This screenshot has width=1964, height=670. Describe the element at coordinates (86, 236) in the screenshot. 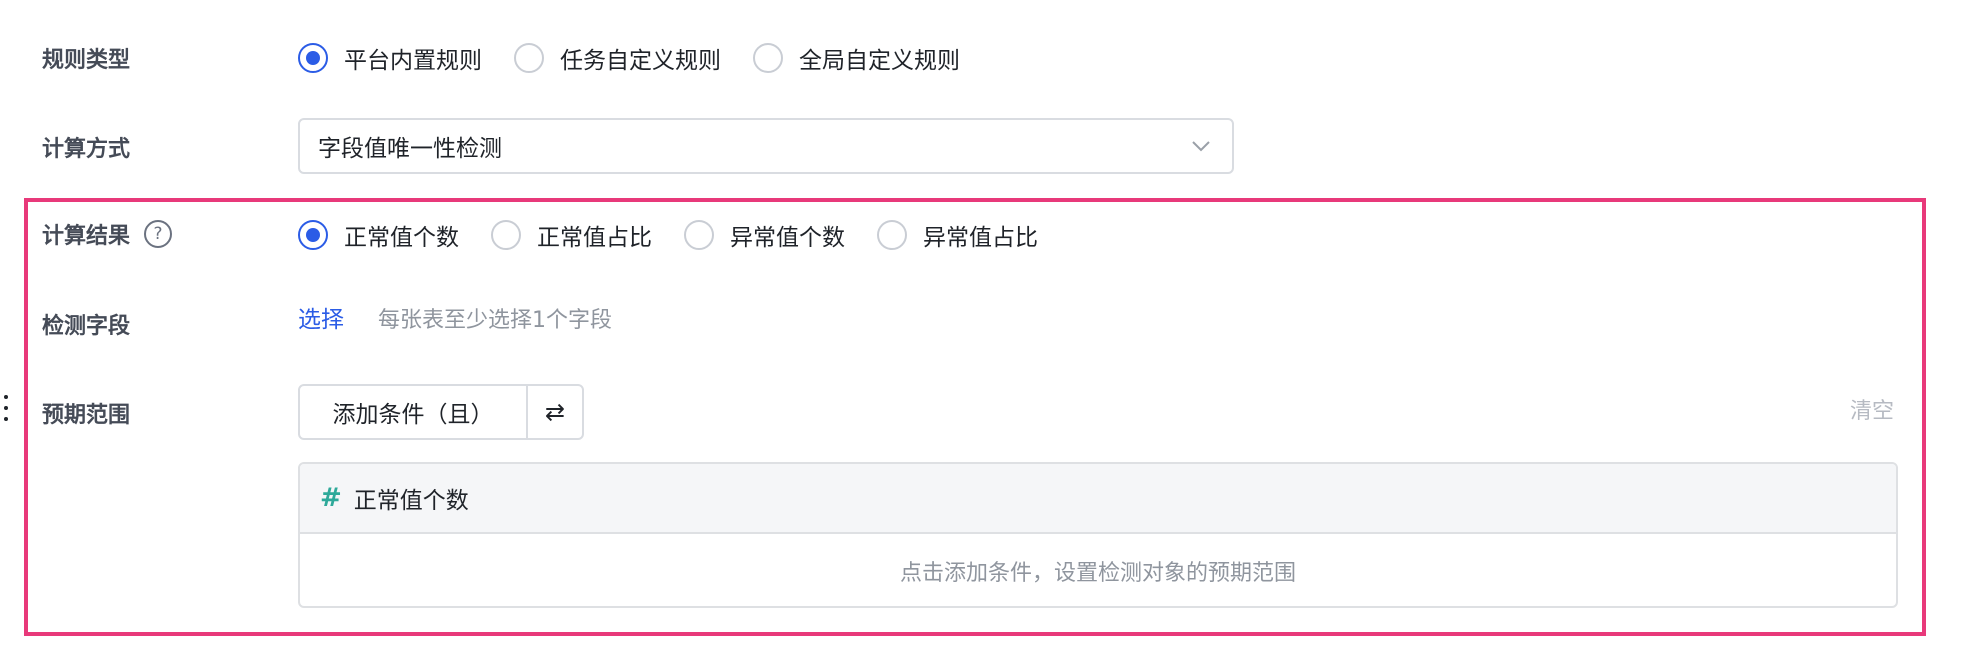

I see `calc-result-label-text: 计算结果` at that location.